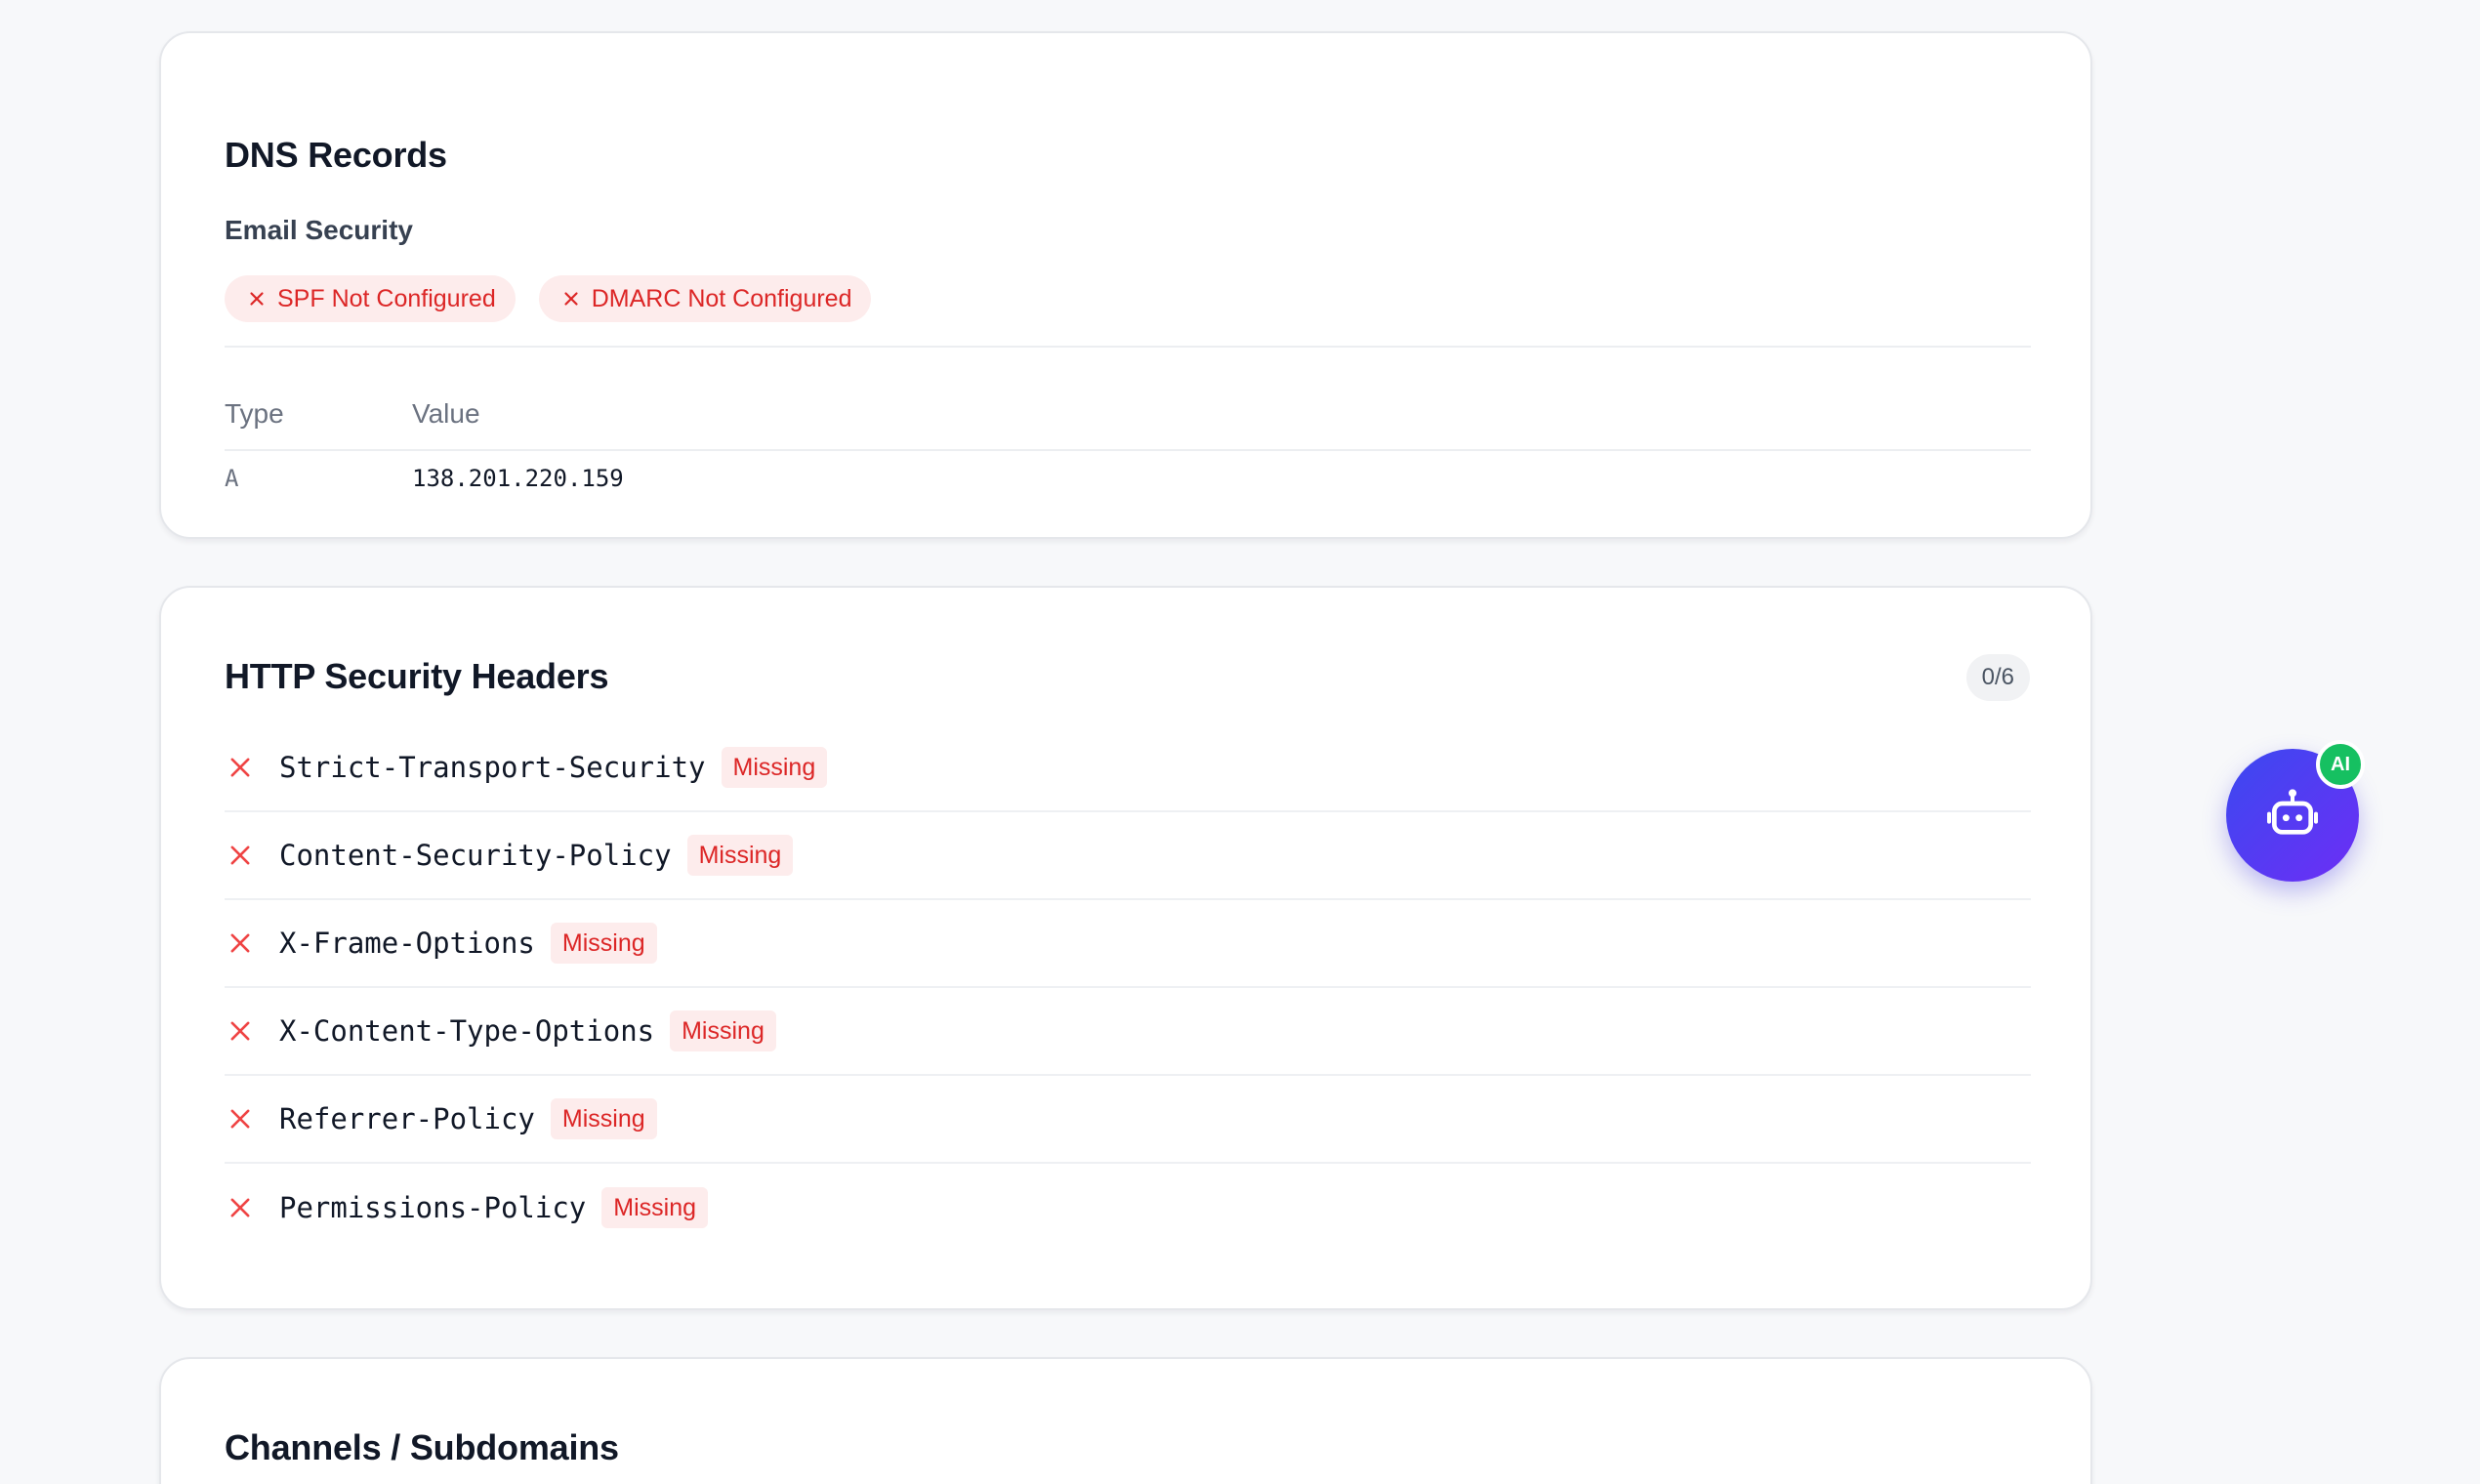 This screenshot has height=1484, width=2480. I want to click on robot-icon, so click(2293, 812).